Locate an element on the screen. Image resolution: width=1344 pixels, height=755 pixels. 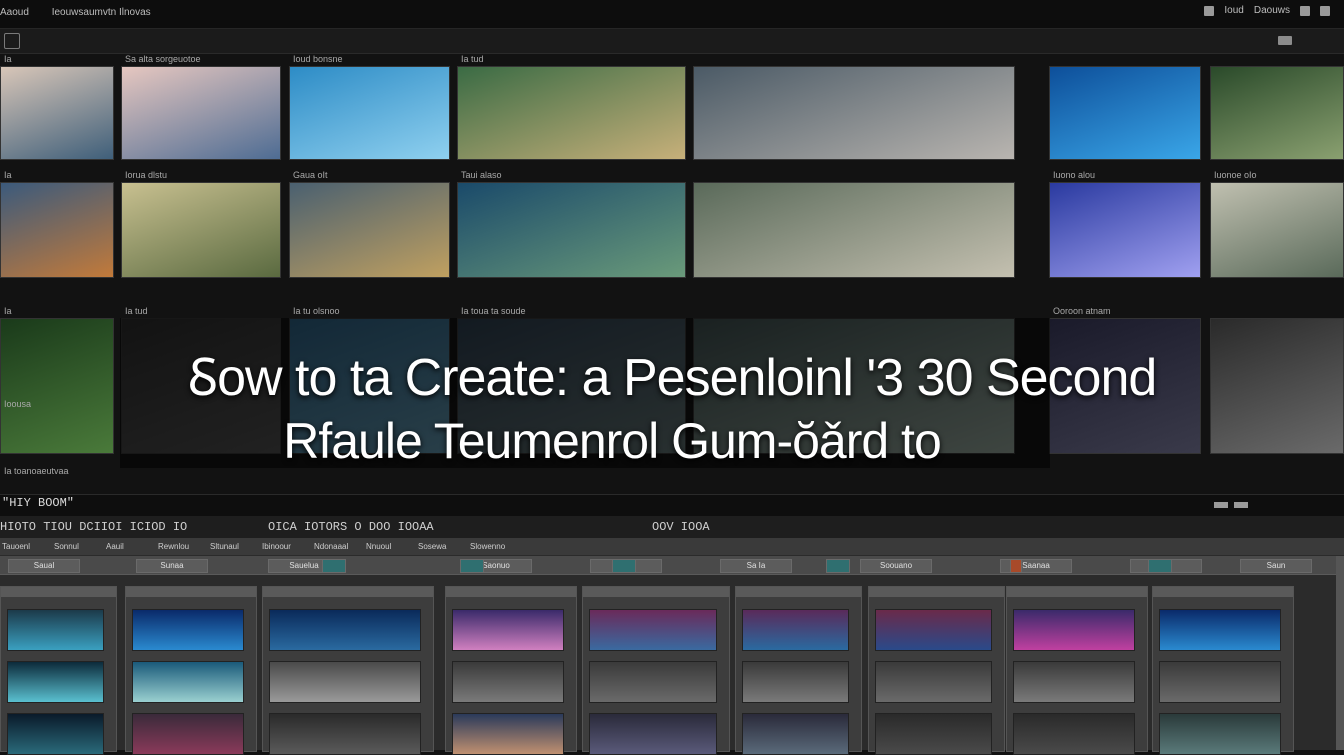
camera-icon is located at coordinates (1285, 40).